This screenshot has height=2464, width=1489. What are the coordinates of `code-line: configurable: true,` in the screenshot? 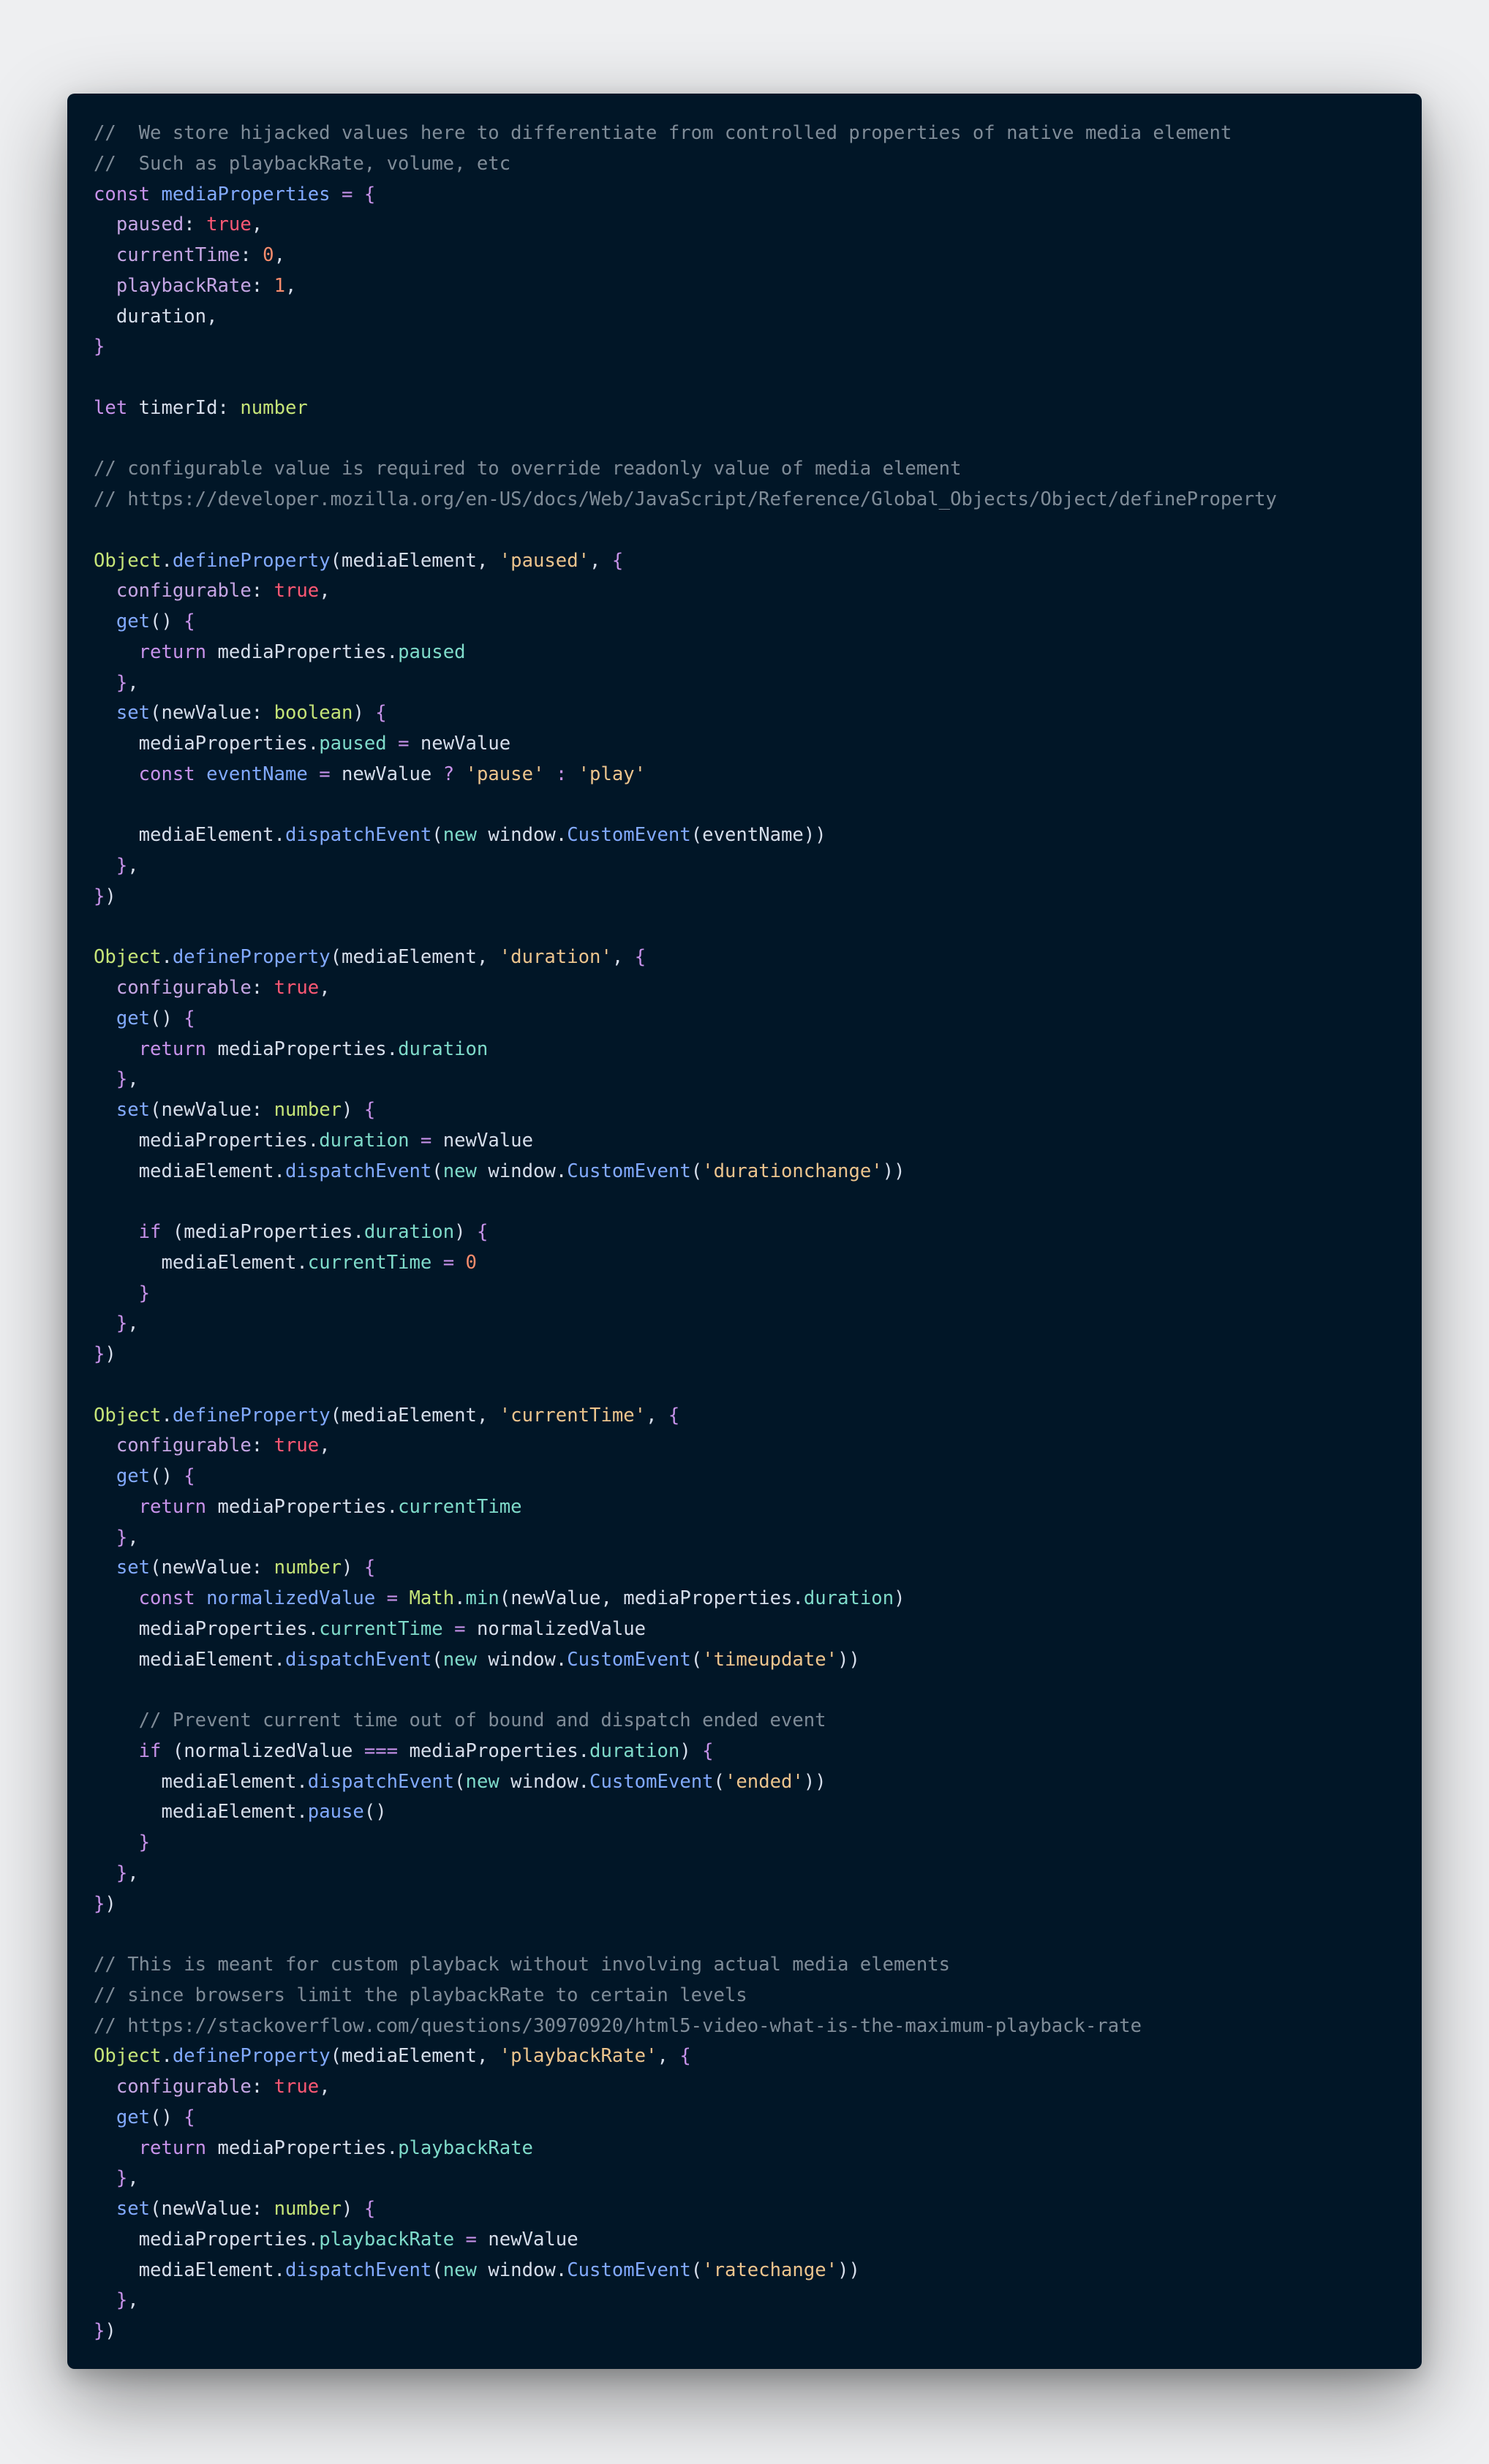 It's located at (685, 1446).